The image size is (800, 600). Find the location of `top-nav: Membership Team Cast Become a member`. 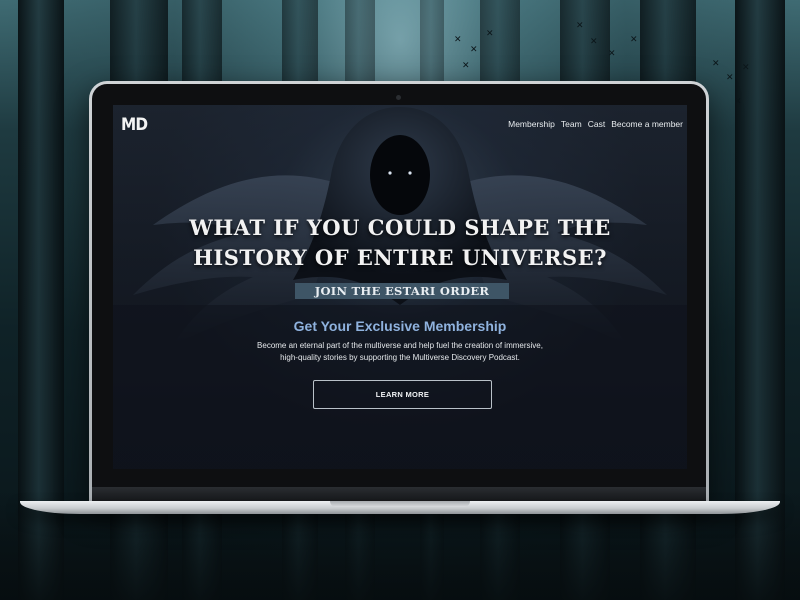

top-nav: Membership Team Cast Become a member is located at coordinates (595, 124).